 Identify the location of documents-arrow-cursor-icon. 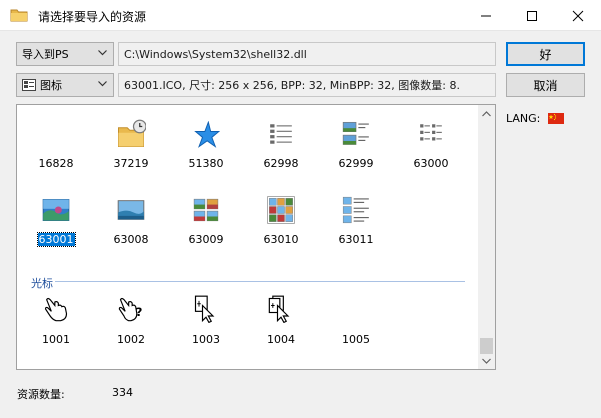
(279, 309).